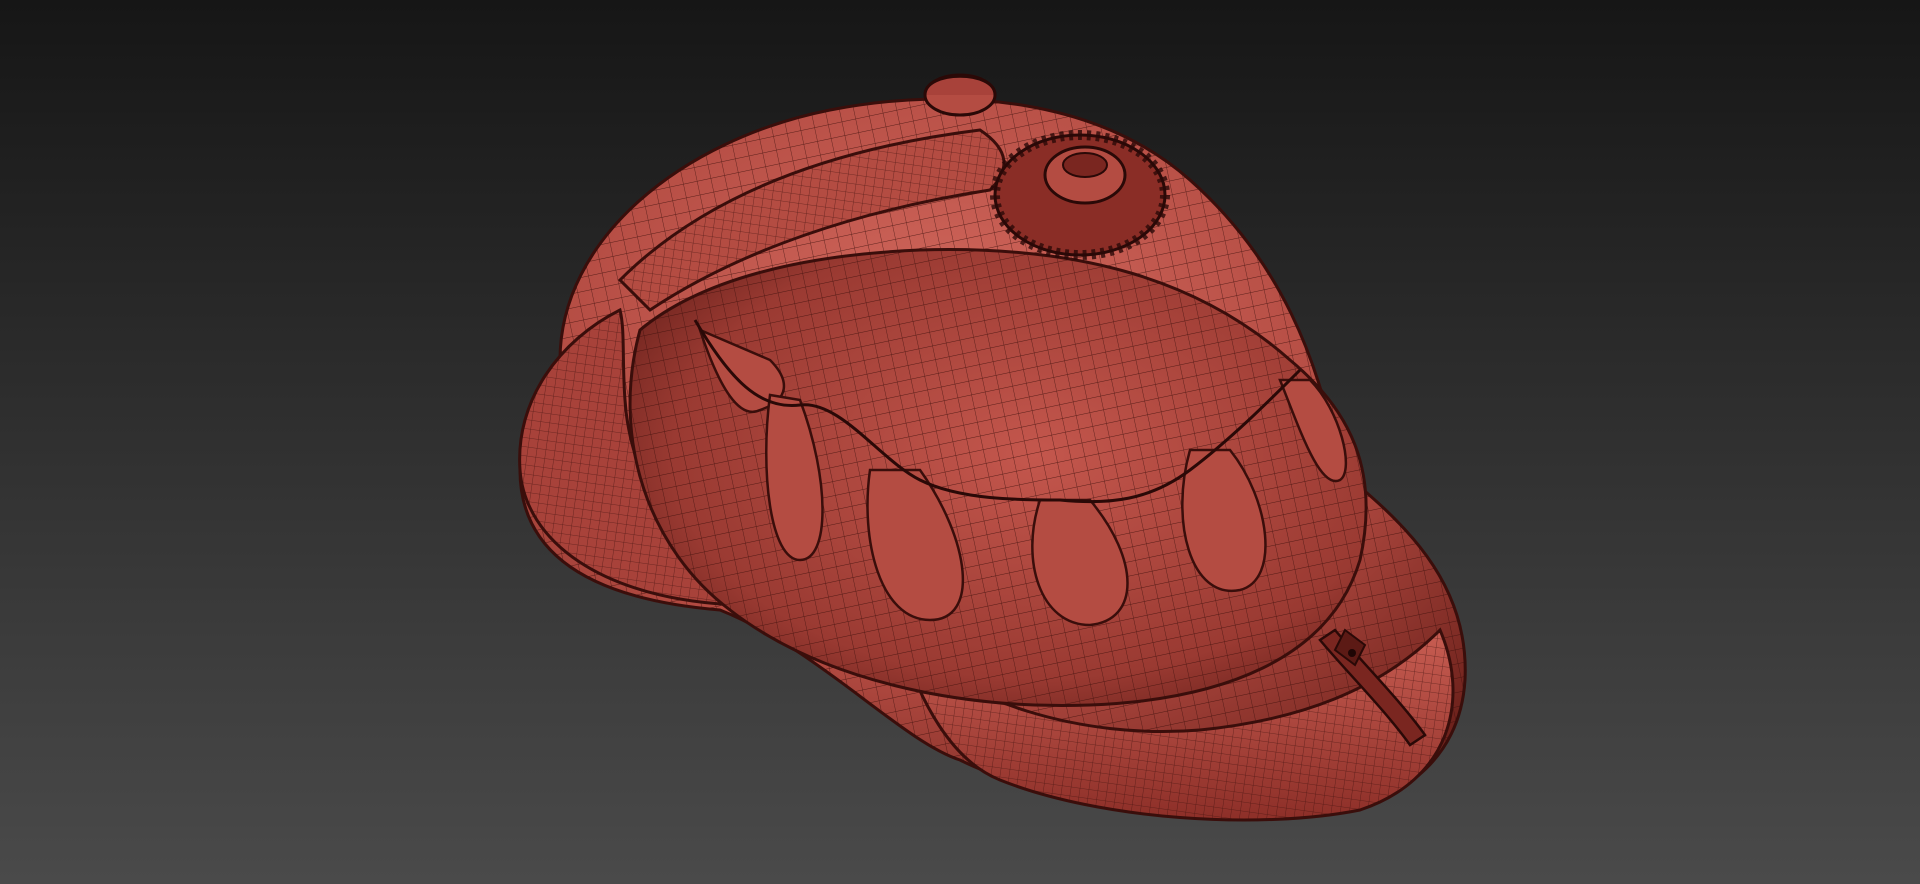 The height and width of the screenshot is (884, 1920). Describe the element at coordinates (960, 95) in the screenshot. I see `helmet-top-knob` at that location.